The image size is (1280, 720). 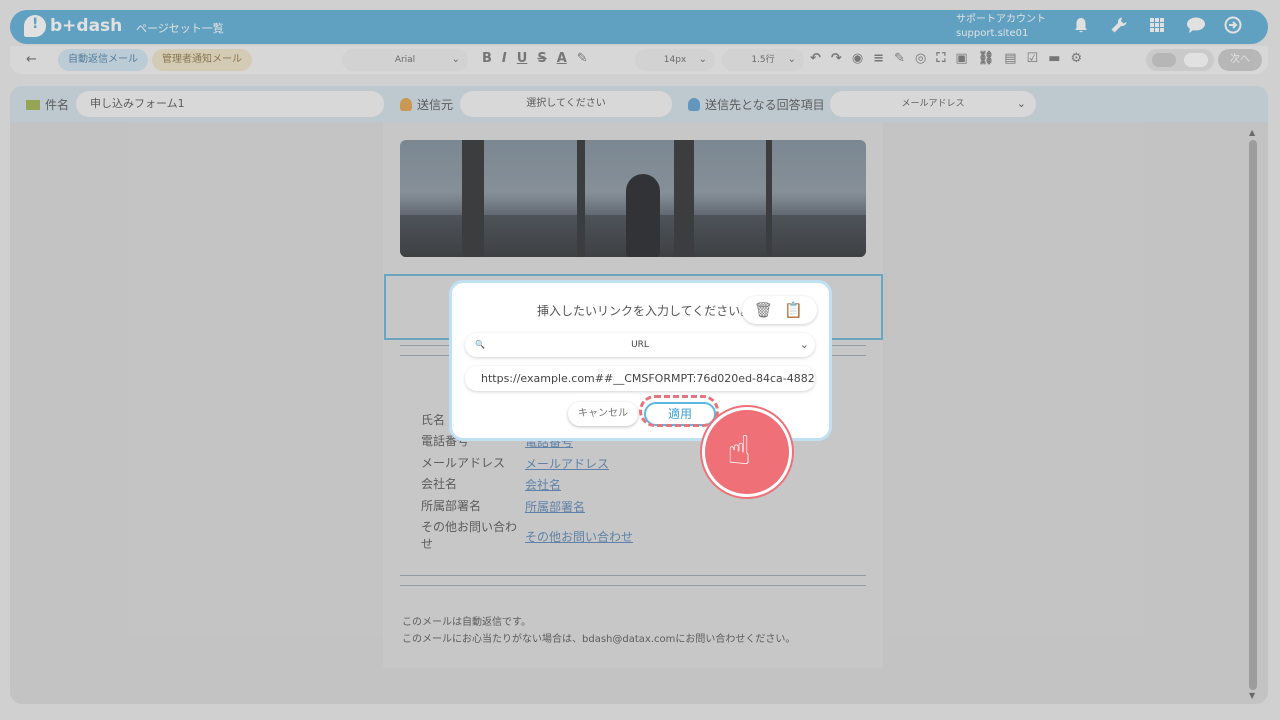 I want to click on cancel-button: キャンセル, so click(x=603, y=414).